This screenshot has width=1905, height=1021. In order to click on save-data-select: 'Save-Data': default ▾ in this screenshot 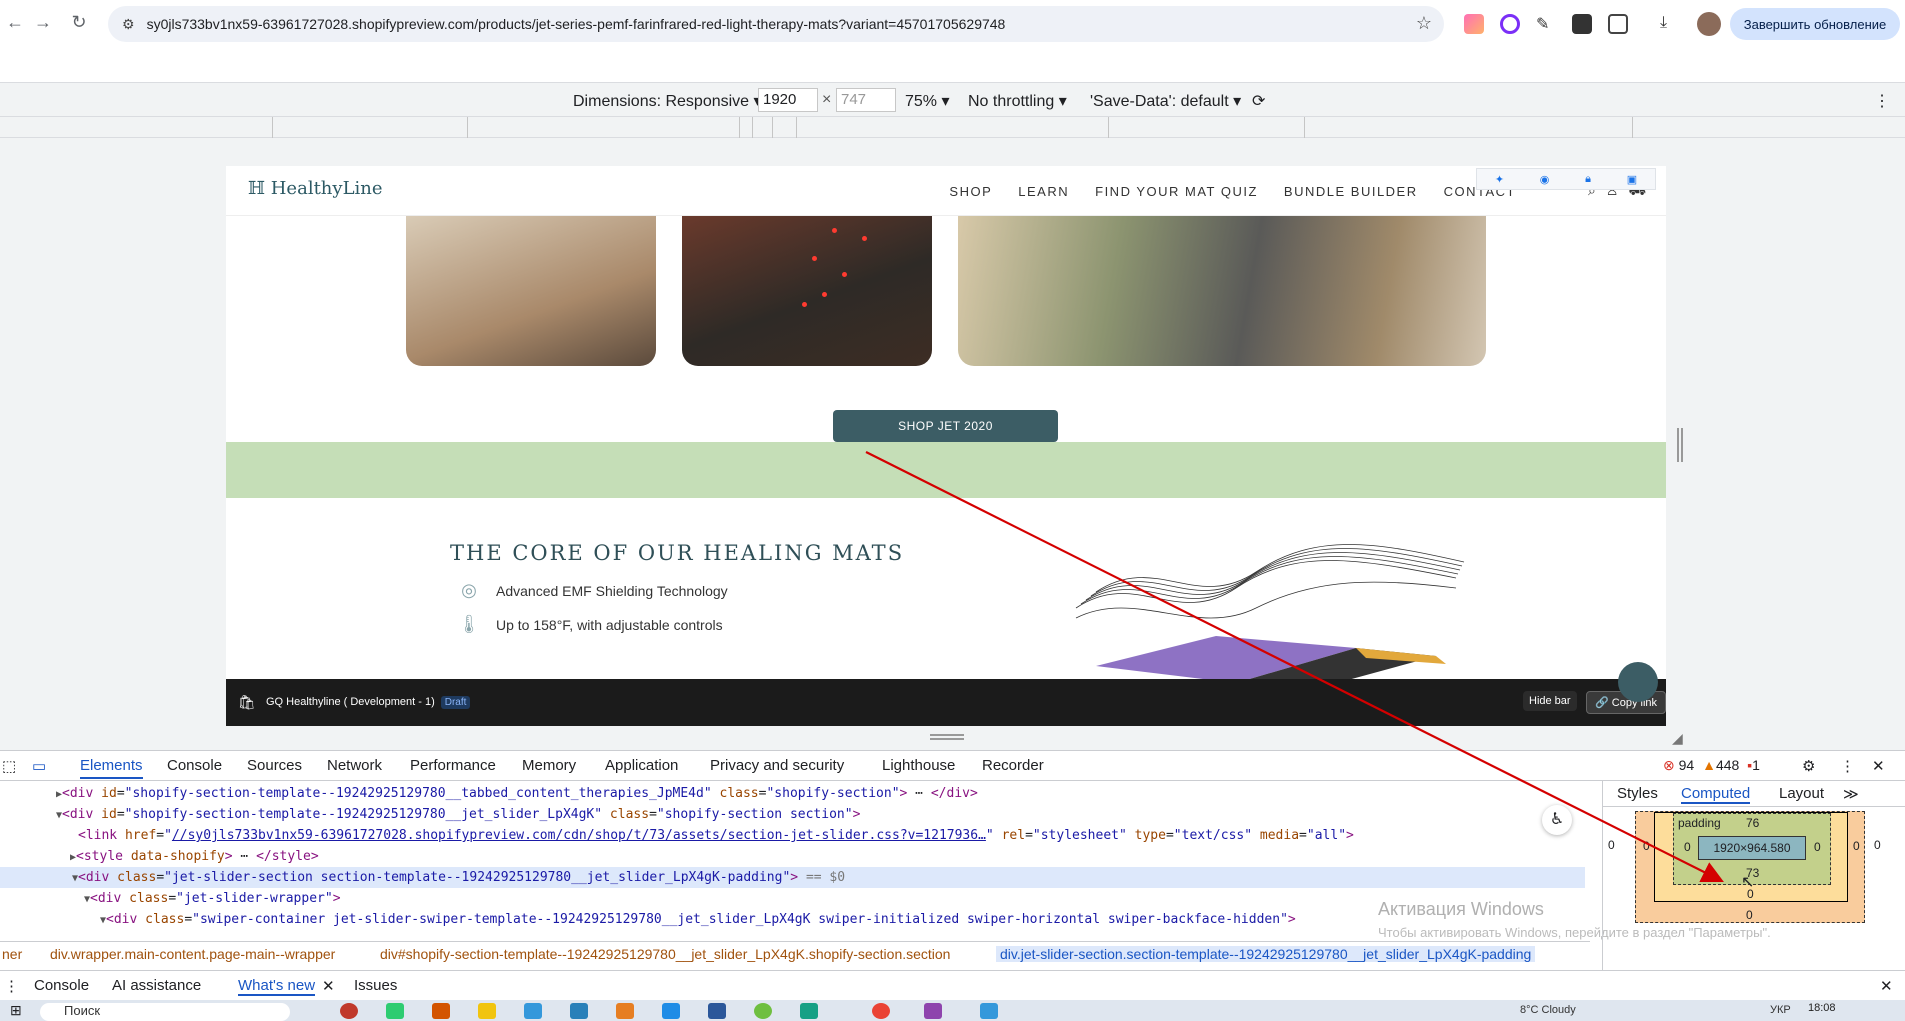, I will do `click(1165, 101)`.